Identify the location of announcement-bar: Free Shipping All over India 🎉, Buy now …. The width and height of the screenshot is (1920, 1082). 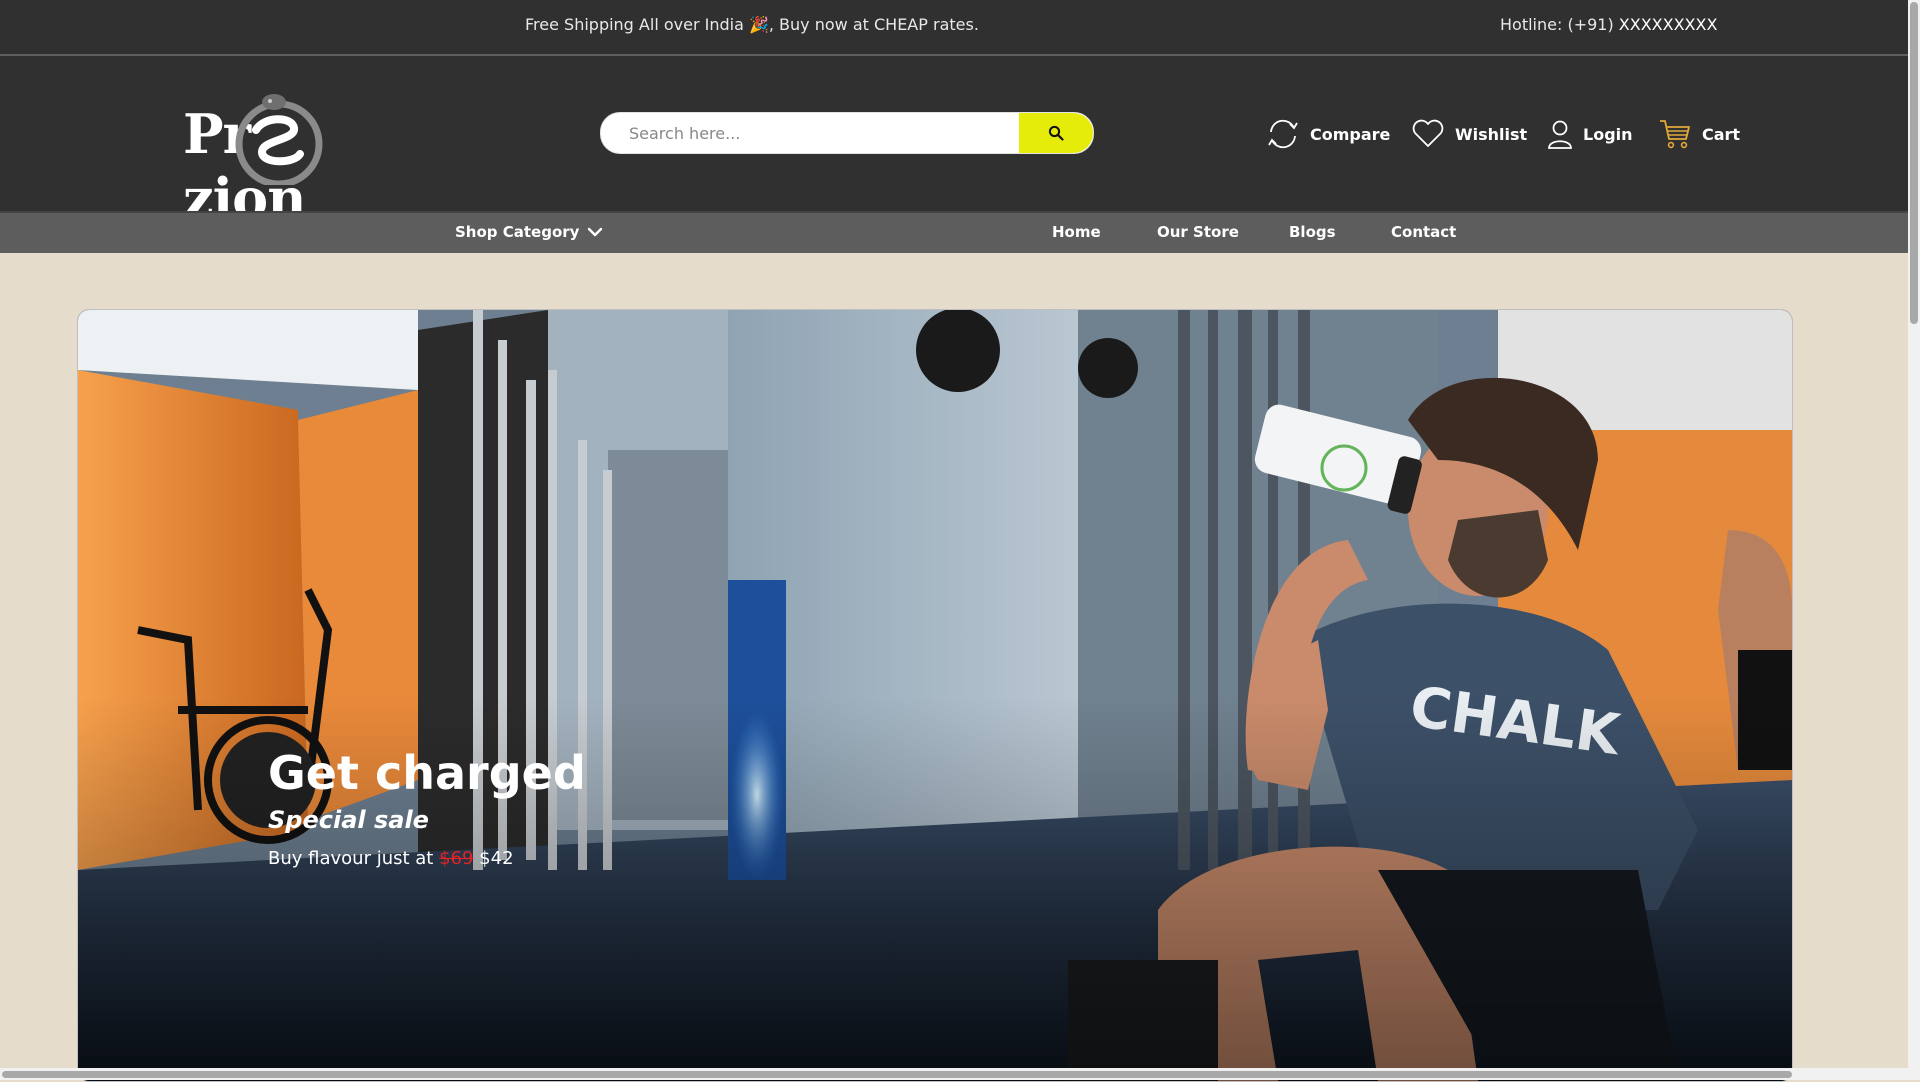
(954, 28).